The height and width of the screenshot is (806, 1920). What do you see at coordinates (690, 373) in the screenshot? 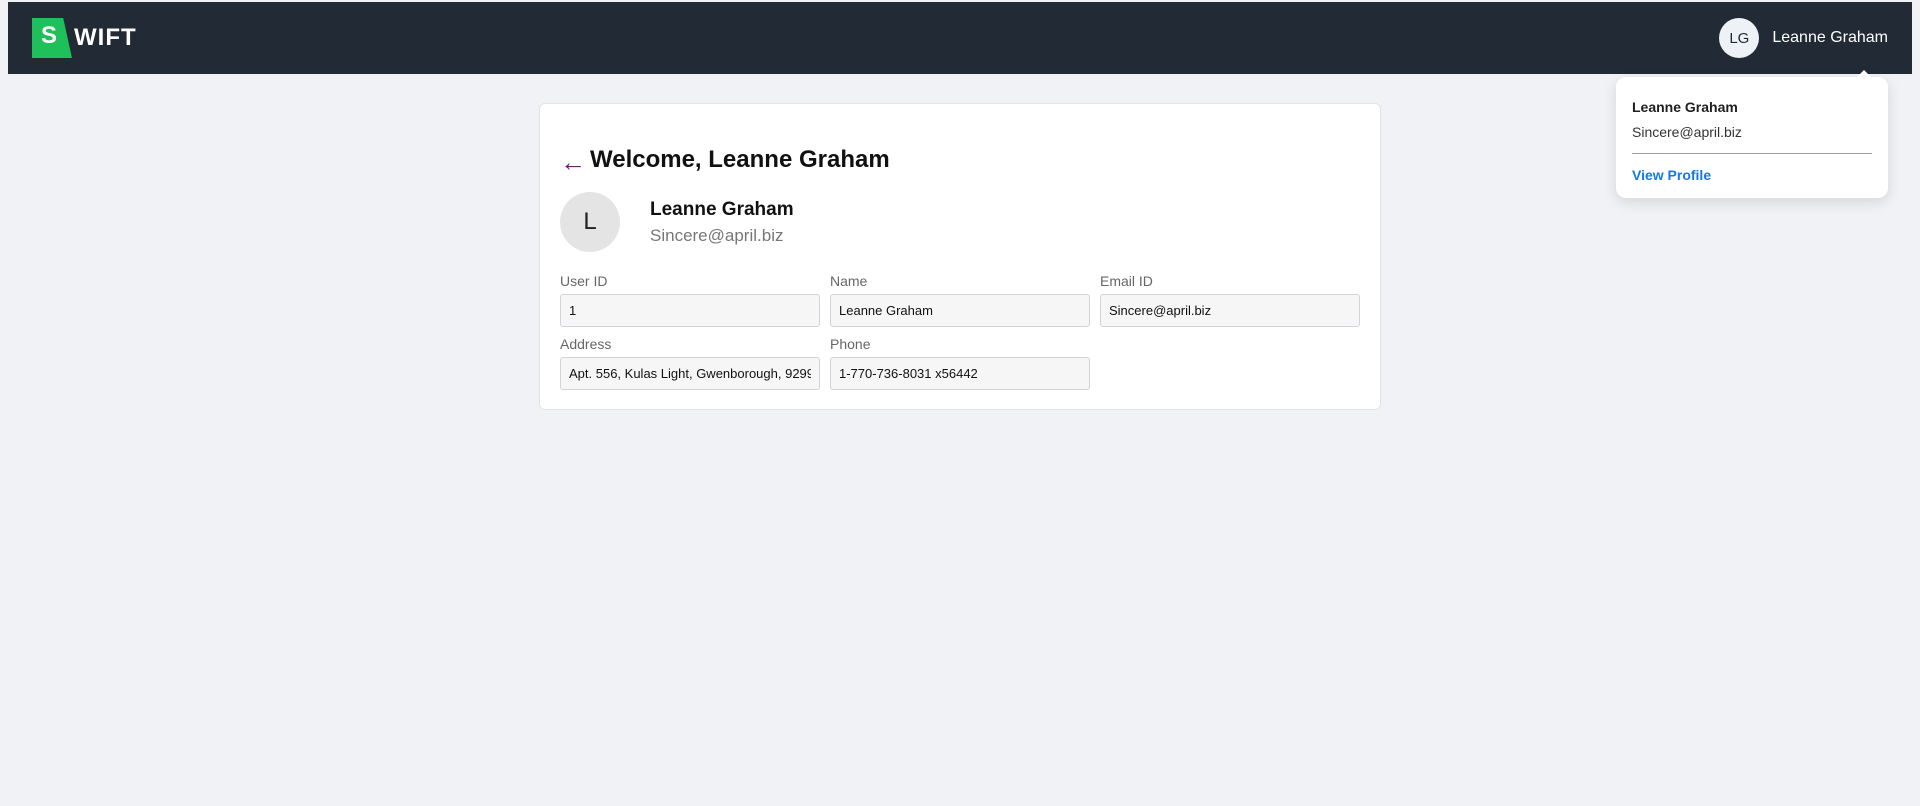
I see `address-input` at bounding box center [690, 373].